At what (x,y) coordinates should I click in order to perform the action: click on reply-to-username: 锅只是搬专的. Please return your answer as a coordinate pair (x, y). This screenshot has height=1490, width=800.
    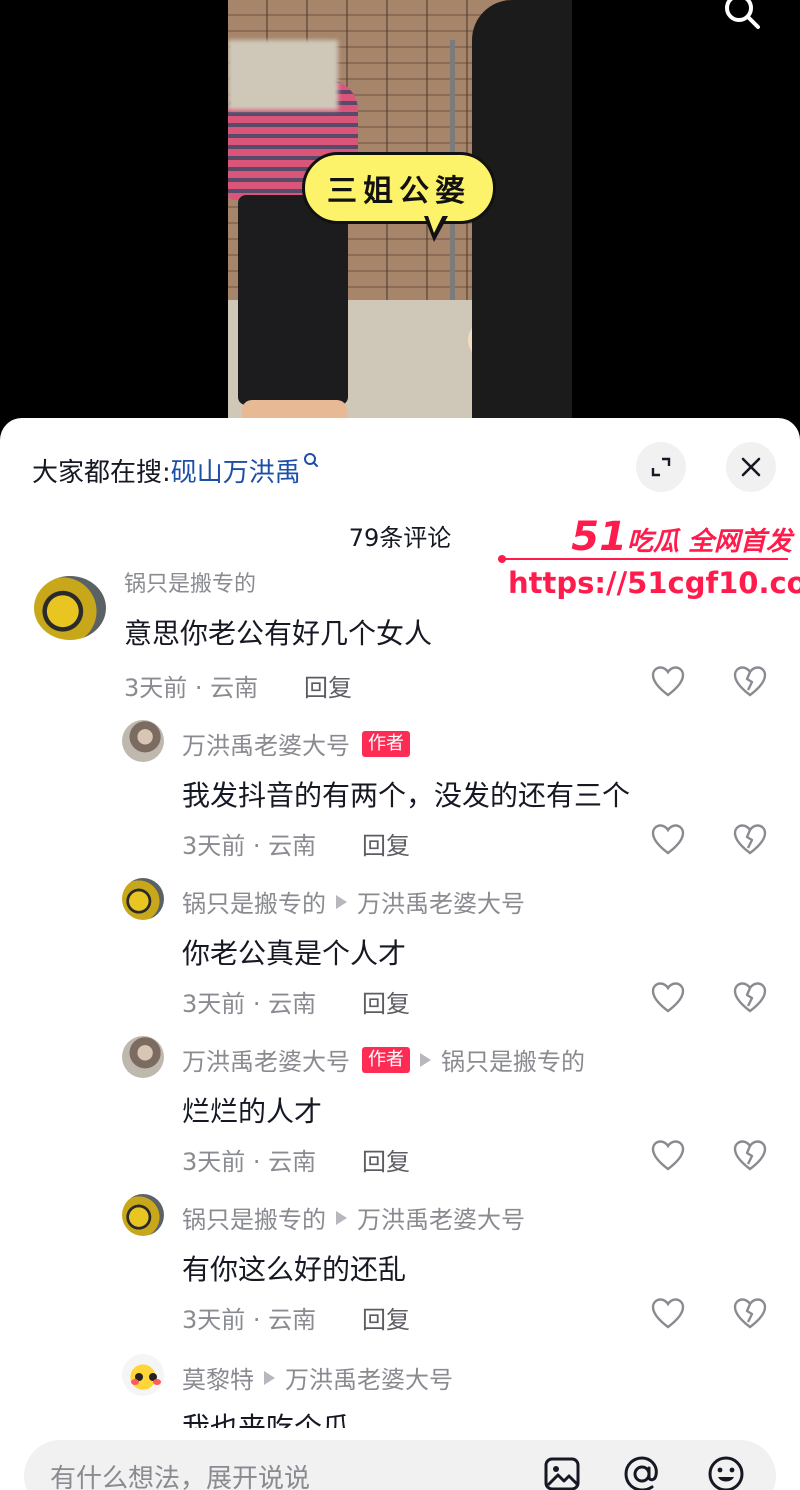
    Looking at the image, I should click on (513, 1059).